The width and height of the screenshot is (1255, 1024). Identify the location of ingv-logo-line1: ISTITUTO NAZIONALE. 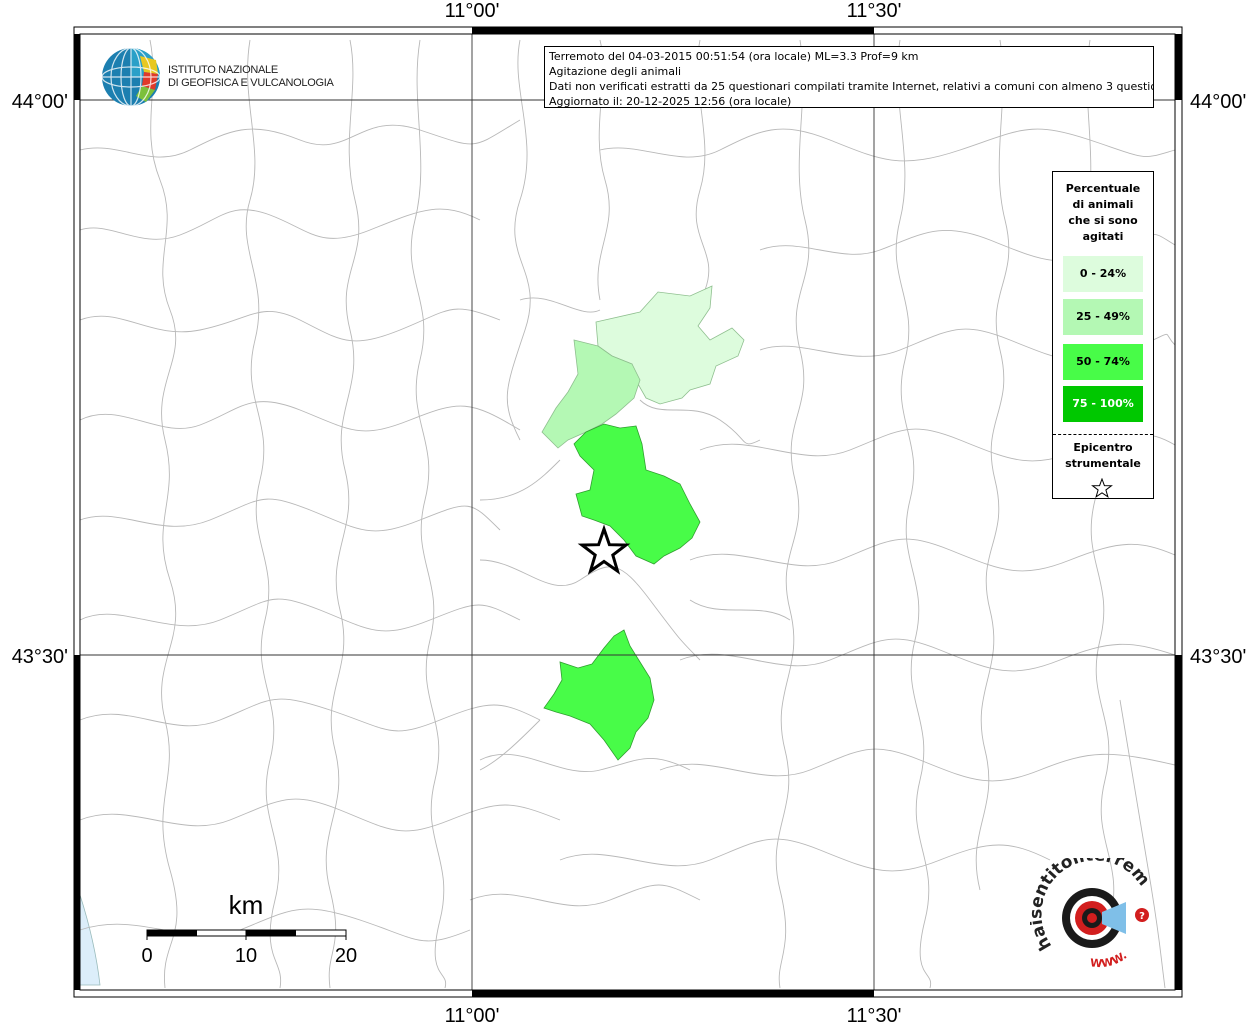
(223, 70).